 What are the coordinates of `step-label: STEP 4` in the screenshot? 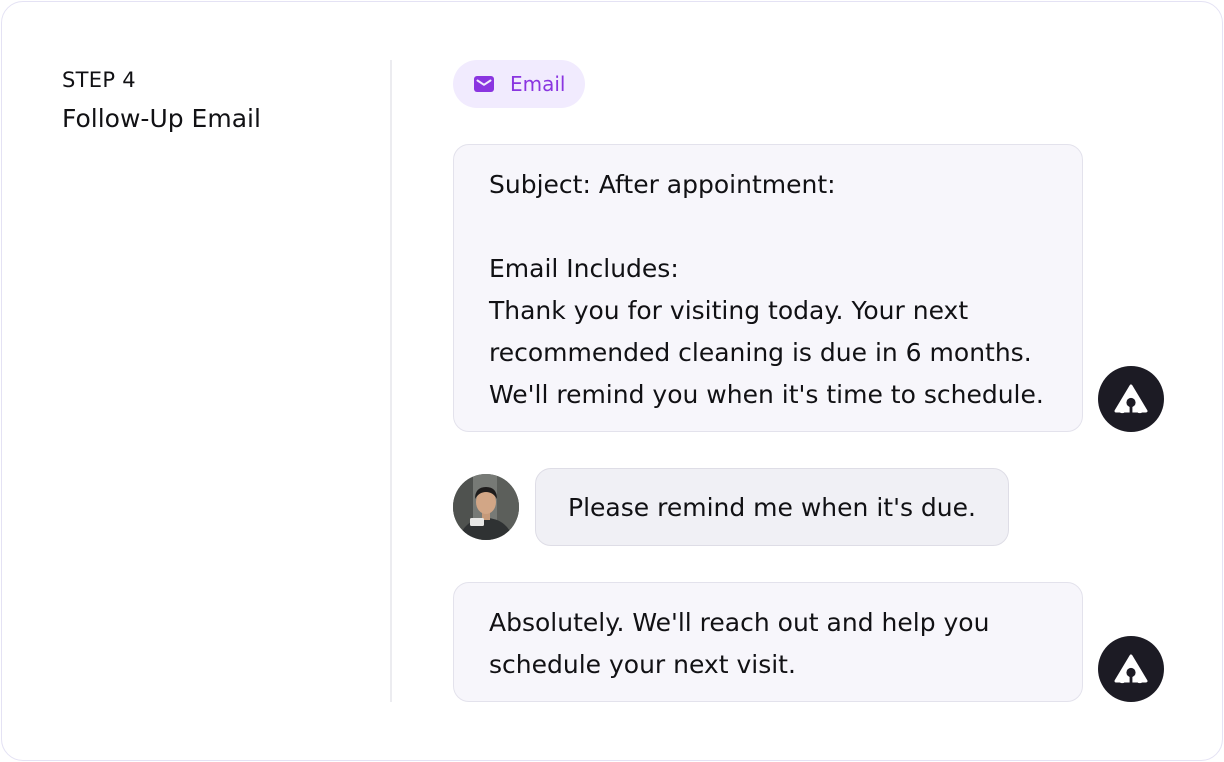 It's located at (99, 80).